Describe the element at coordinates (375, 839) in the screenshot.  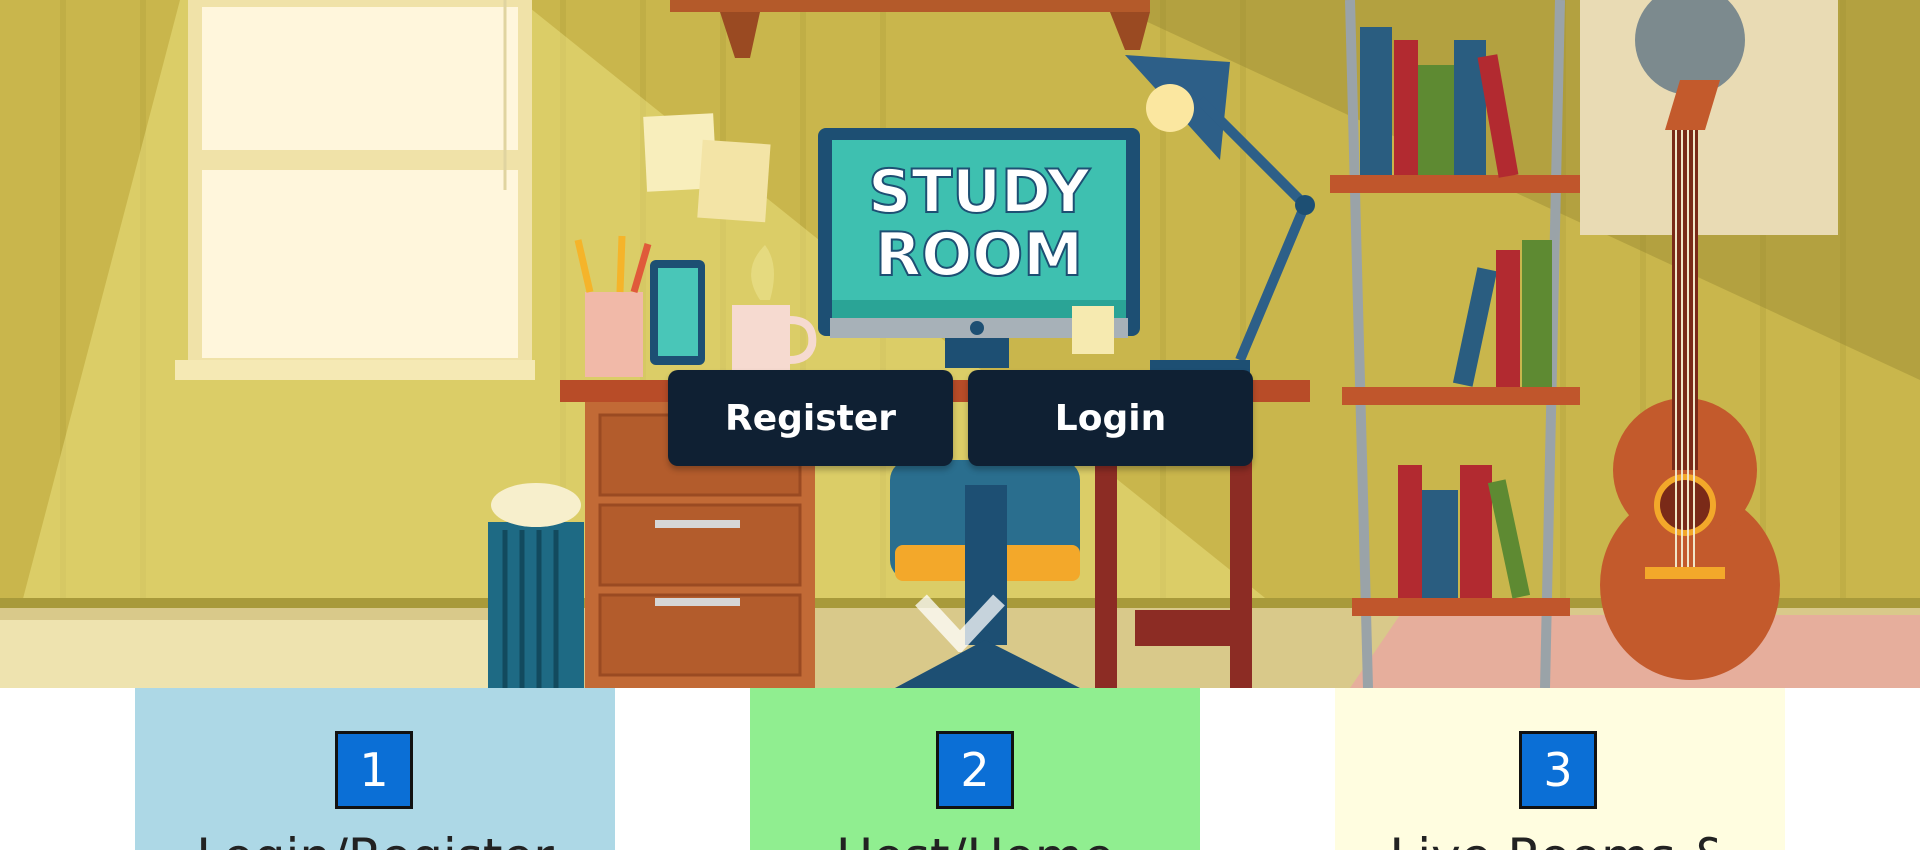
I see `step-title: Login/Register` at that location.